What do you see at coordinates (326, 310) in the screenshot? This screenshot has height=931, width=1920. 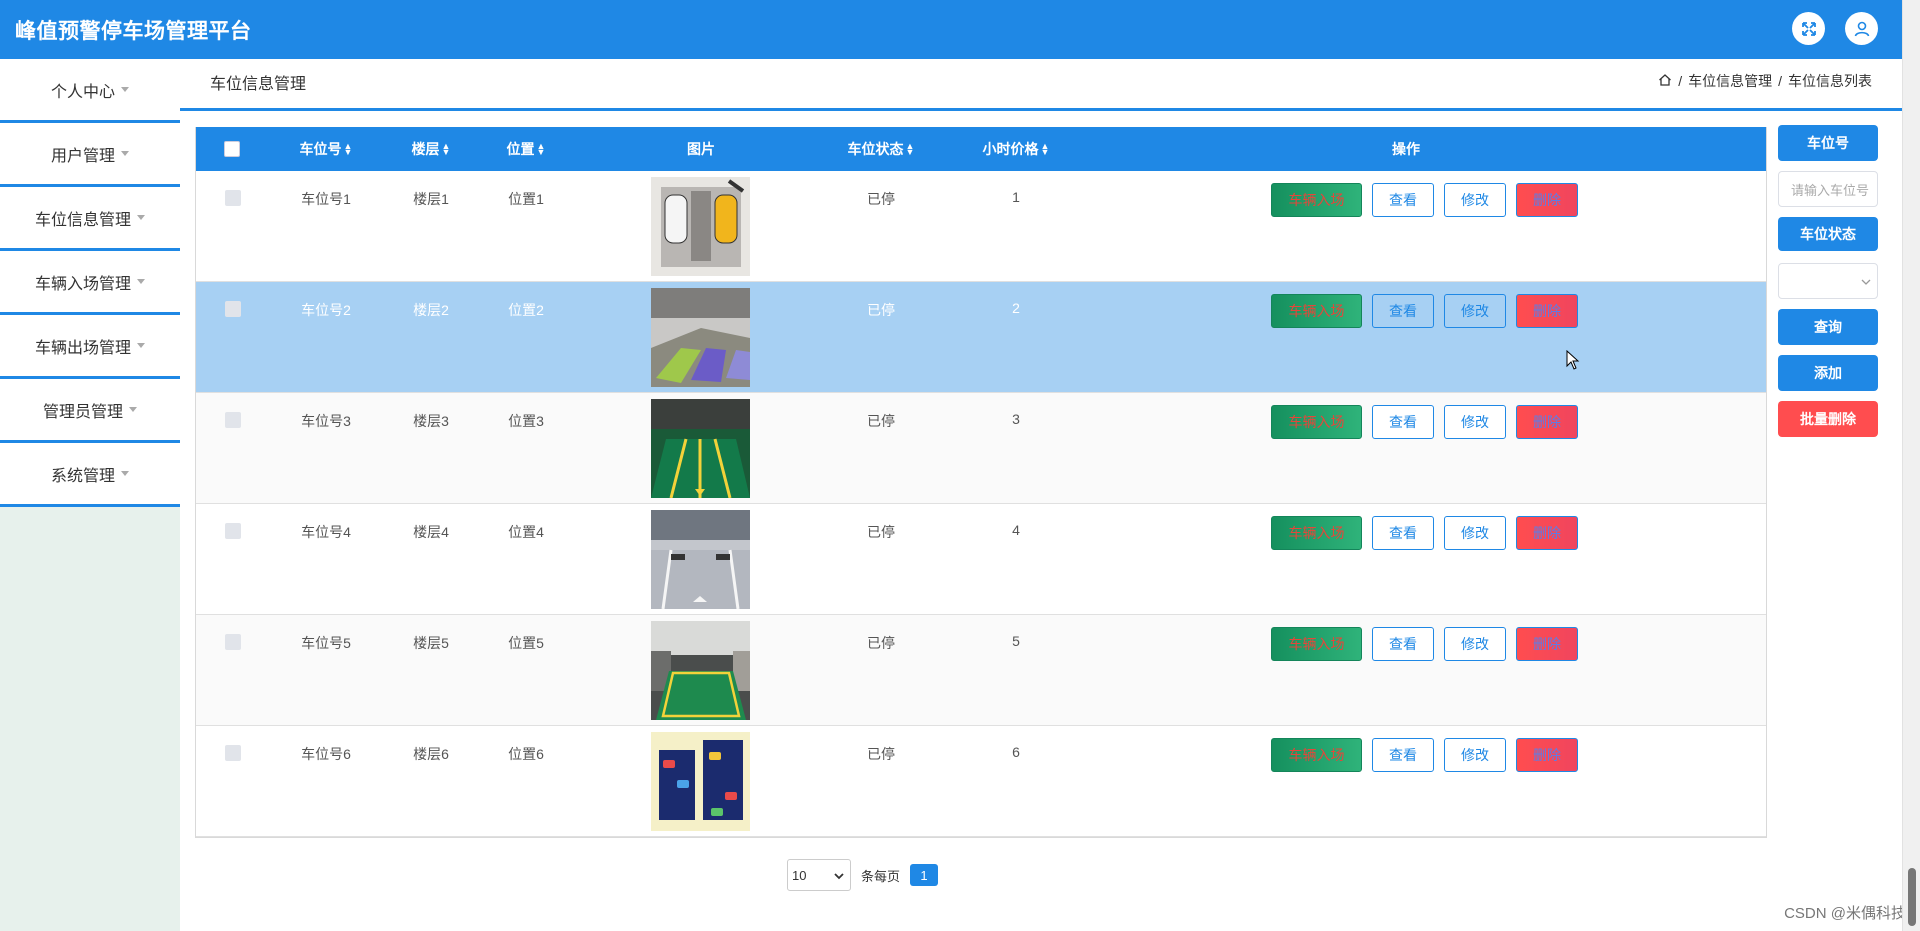 I see `cell-spot-no: 车位号2` at bounding box center [326, 310].